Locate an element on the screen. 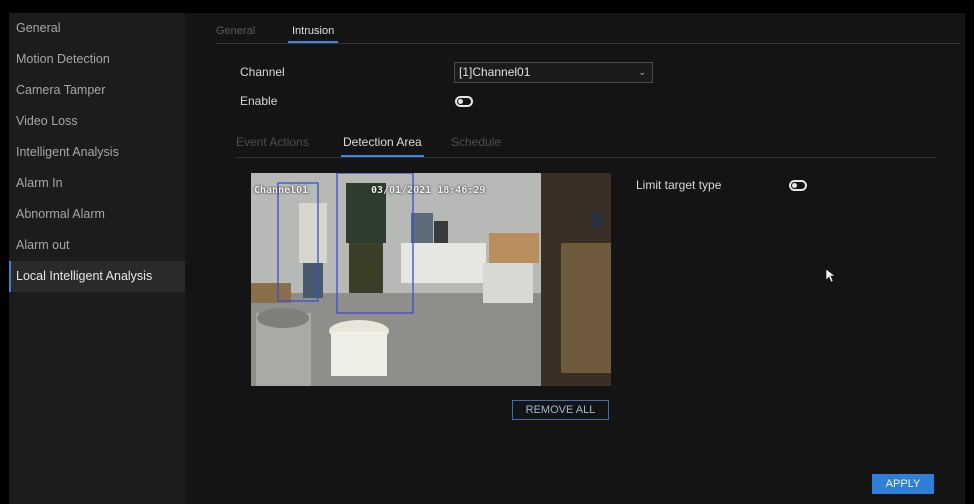 This screenshot has height=504, width=974. sidebar-item-local-intelligent-analysis: Local Intelligent Analysis is located at coordinates (97, 276).